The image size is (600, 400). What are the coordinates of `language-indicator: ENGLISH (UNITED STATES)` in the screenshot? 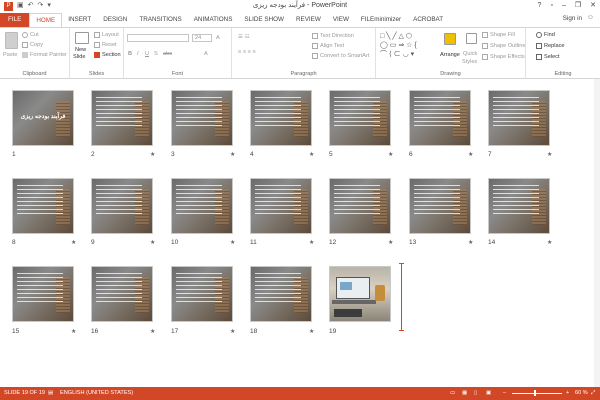 It's located at (96, 393).